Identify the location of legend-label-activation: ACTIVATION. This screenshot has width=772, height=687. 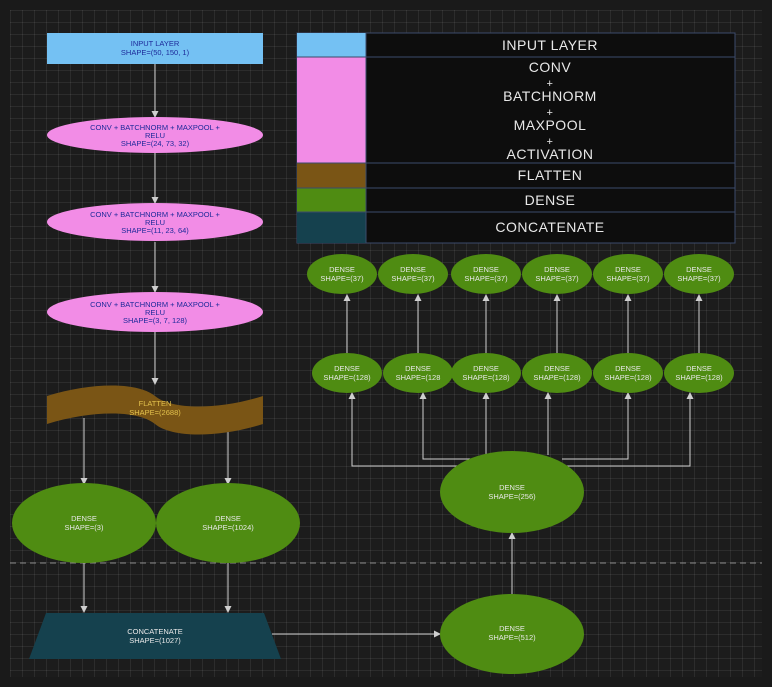
(550, 154).